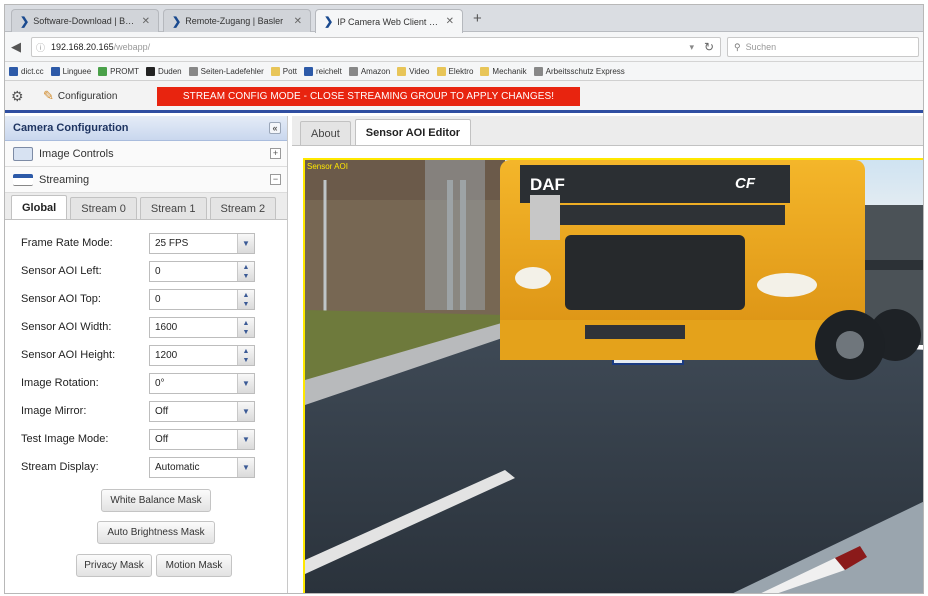  I want to click on info-icon: ⓘ, so click(40, 47).